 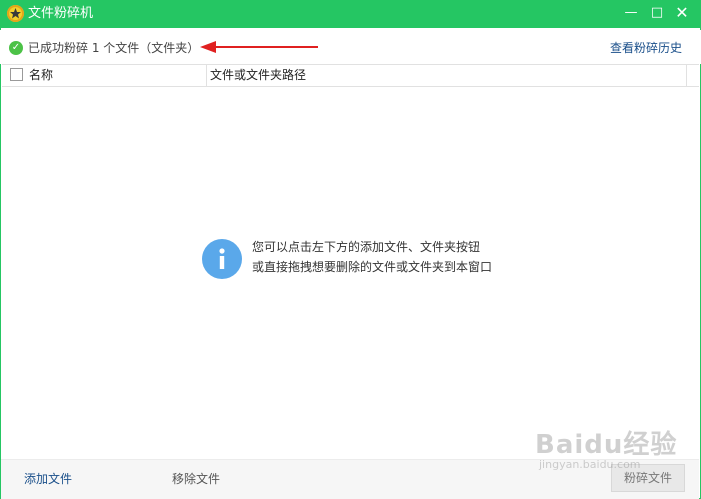 What do you see at coordinates (61, 13) in the screenshot?
I see `window-title: 文件粉碎机` at bounding box center [61, 13].